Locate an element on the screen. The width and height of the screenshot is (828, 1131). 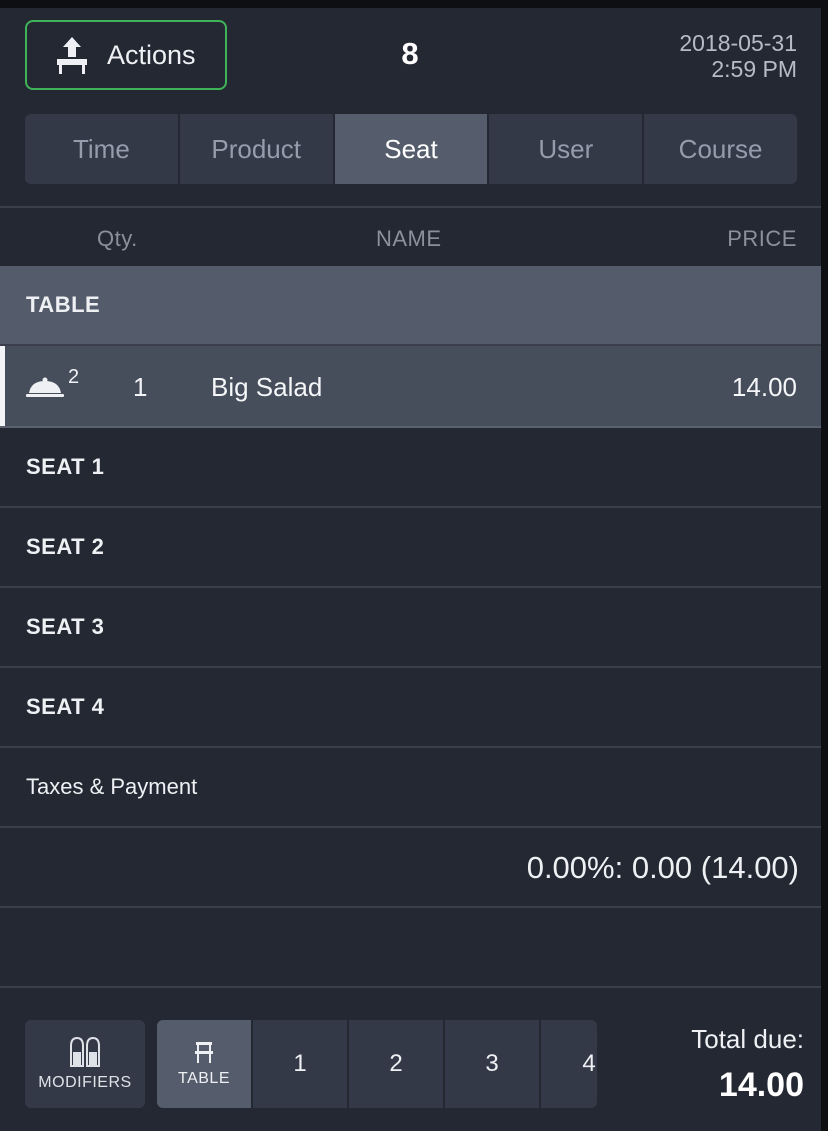
seat-option-table-label: TABLE is located at coordinates (204, 1078).